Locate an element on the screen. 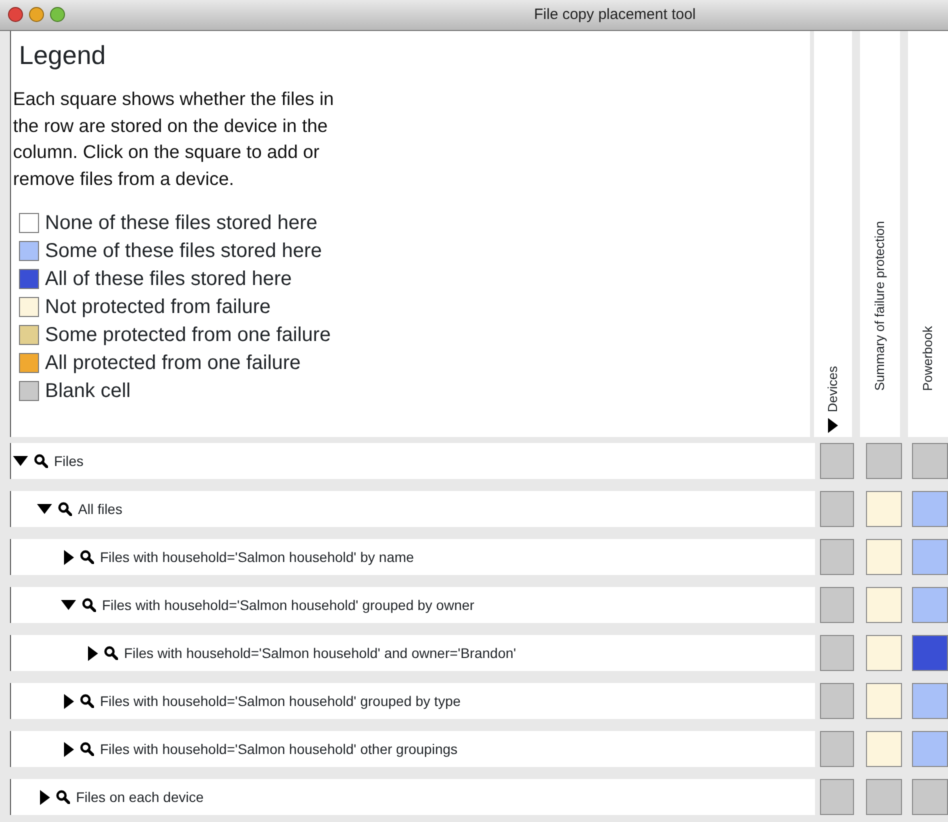 The height and width of the screenshot is (822, 948). tree-row: Files with household='Salmon household' grouped by owner is located at coordinates (412, 605).